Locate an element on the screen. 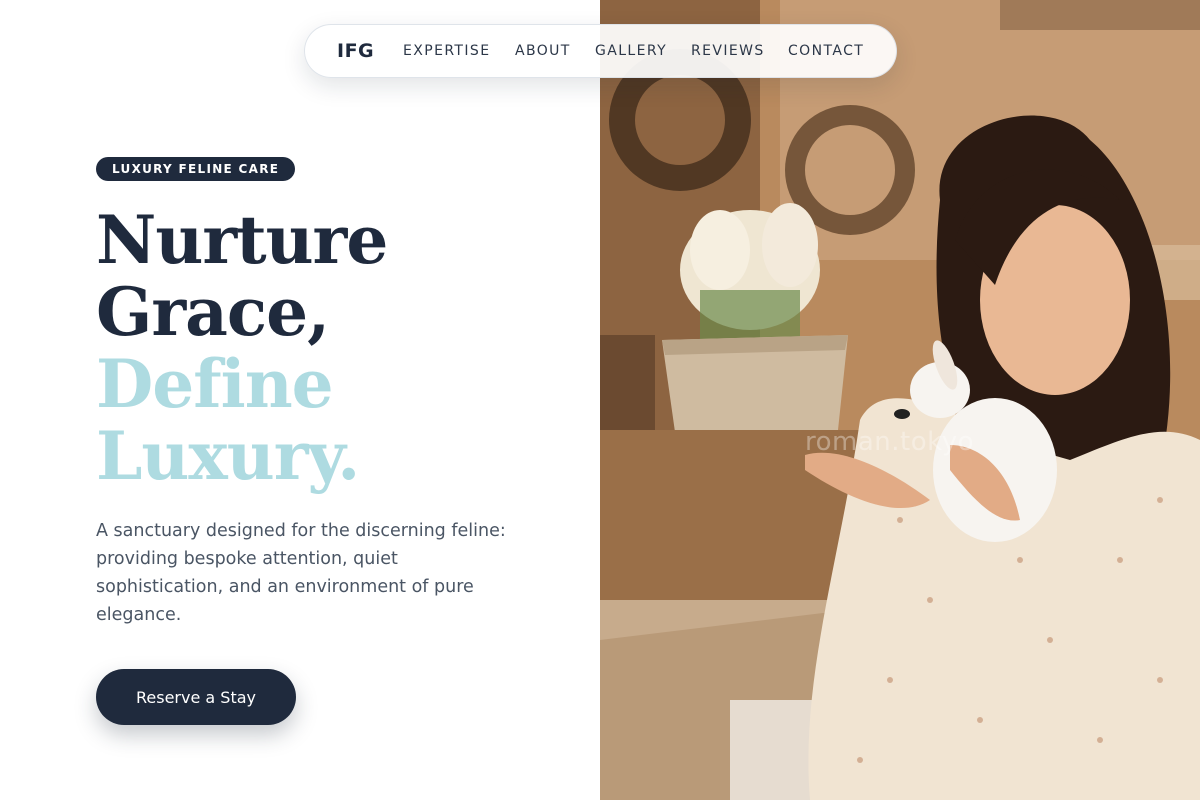  reserve-stay-button: Reserve a Stay is located at coordinates (196, 697).